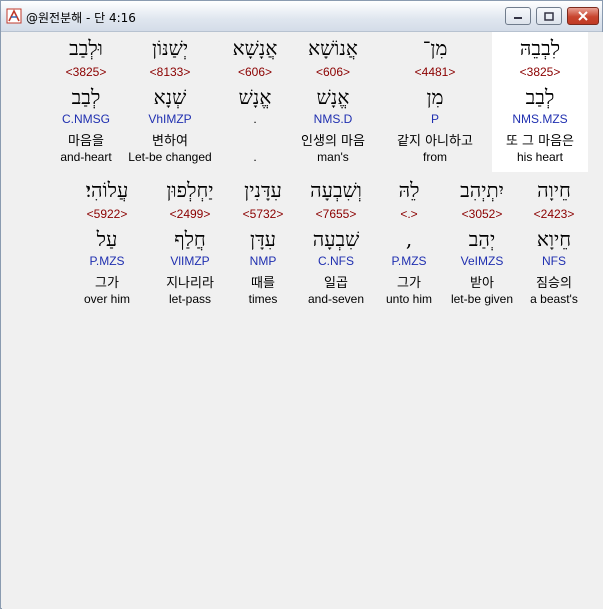 The image size is (603, 609). I want to click on strongs-number: <8133>, so click(170, 72).